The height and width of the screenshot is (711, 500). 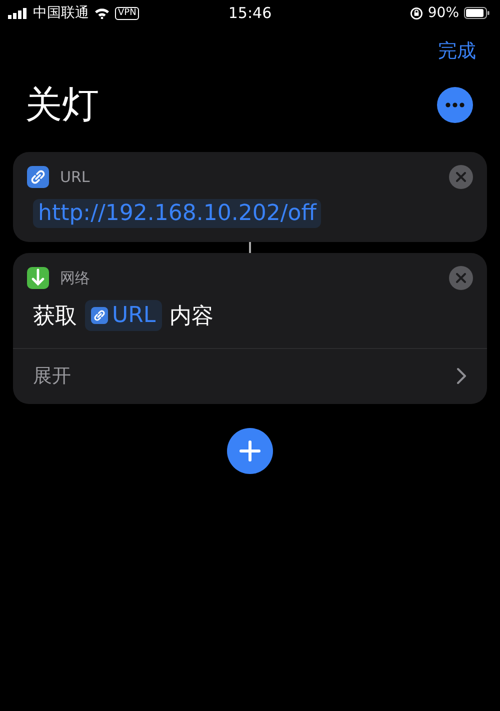 I want to click on more-button, so click(x=455, y=105).